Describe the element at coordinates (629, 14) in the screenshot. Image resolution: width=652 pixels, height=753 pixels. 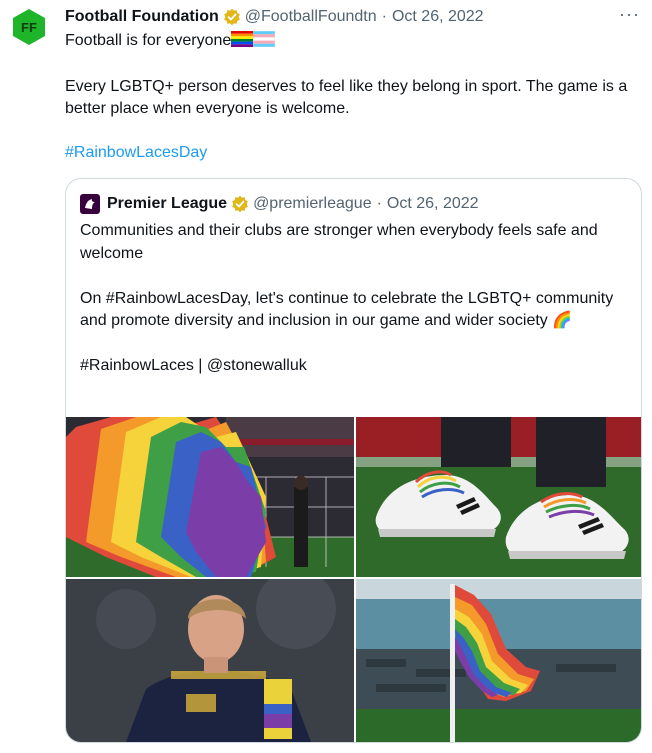
I see `more-options-icon: ···` at that location.